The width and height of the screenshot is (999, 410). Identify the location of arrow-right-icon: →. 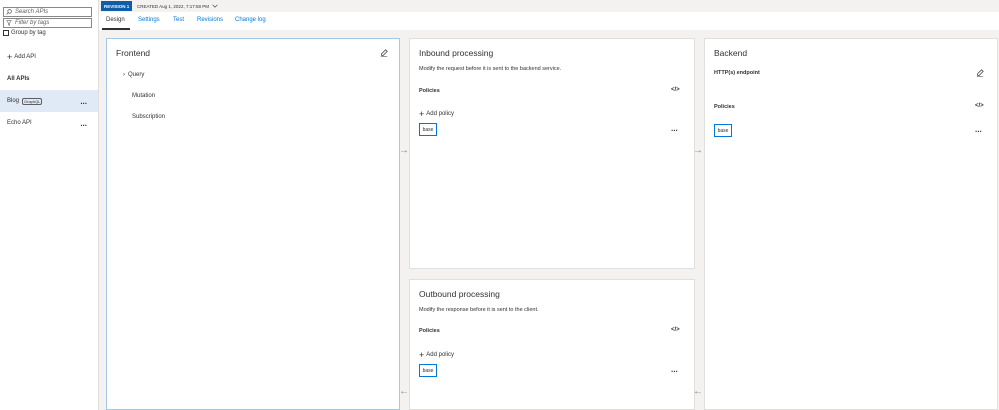
(404, 150).